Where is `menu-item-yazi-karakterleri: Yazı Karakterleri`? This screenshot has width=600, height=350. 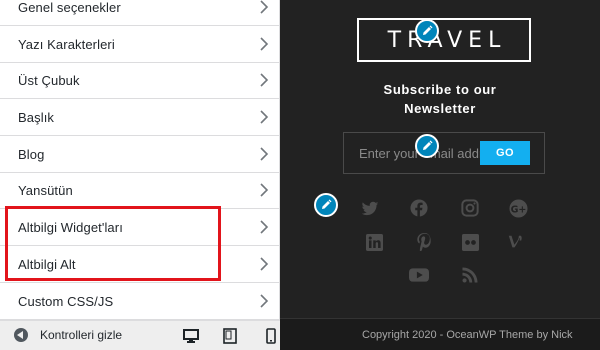 menu-item-yazi-karakterleri: Yazı Karakterleri is located at coordinates (139, 44).